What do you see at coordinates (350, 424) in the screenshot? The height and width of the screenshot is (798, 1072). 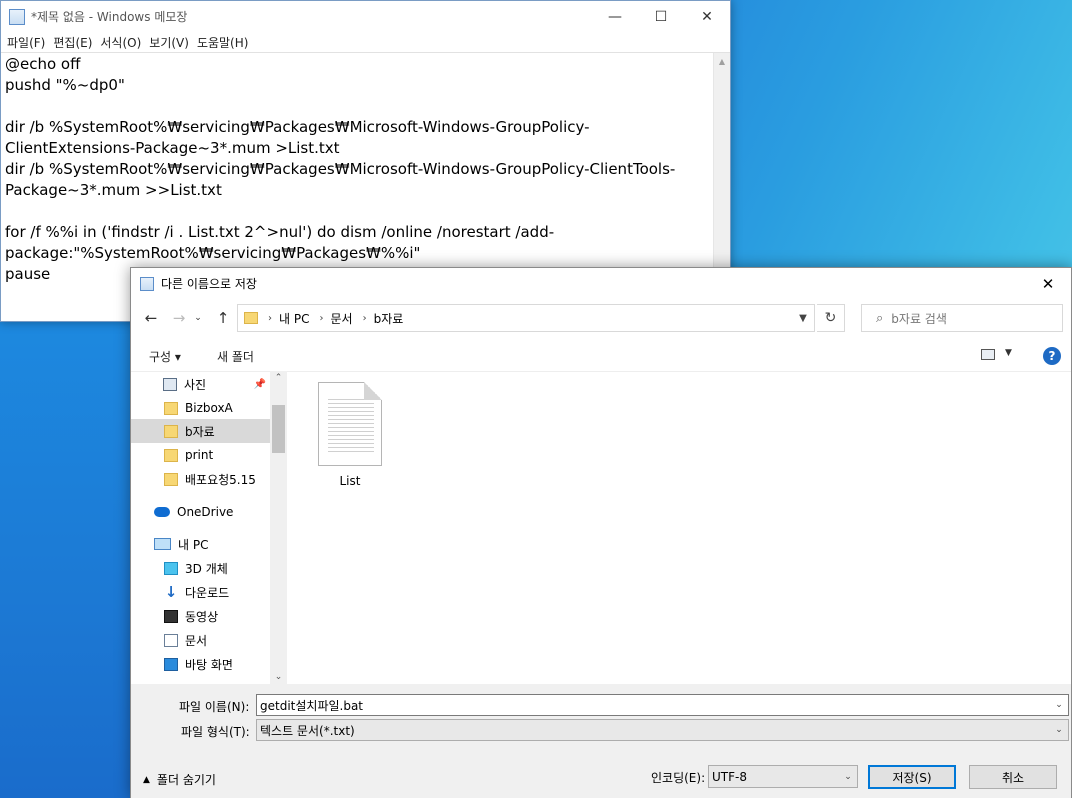 I see `text-file-icon` at bounding box center [350, 424].